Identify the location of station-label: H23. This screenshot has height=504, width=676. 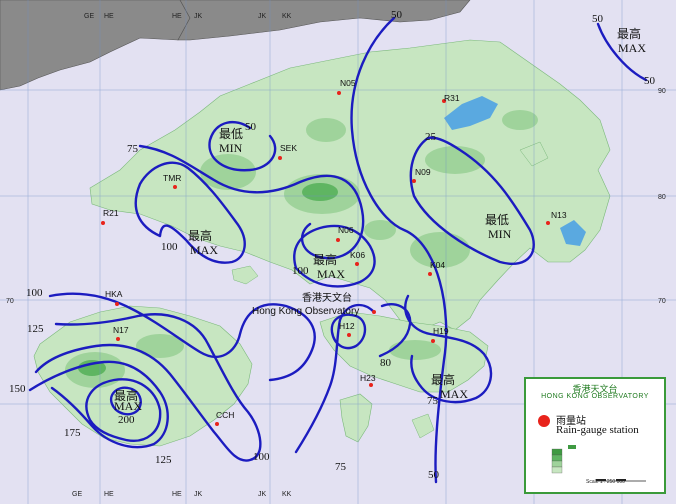
(368, 378).